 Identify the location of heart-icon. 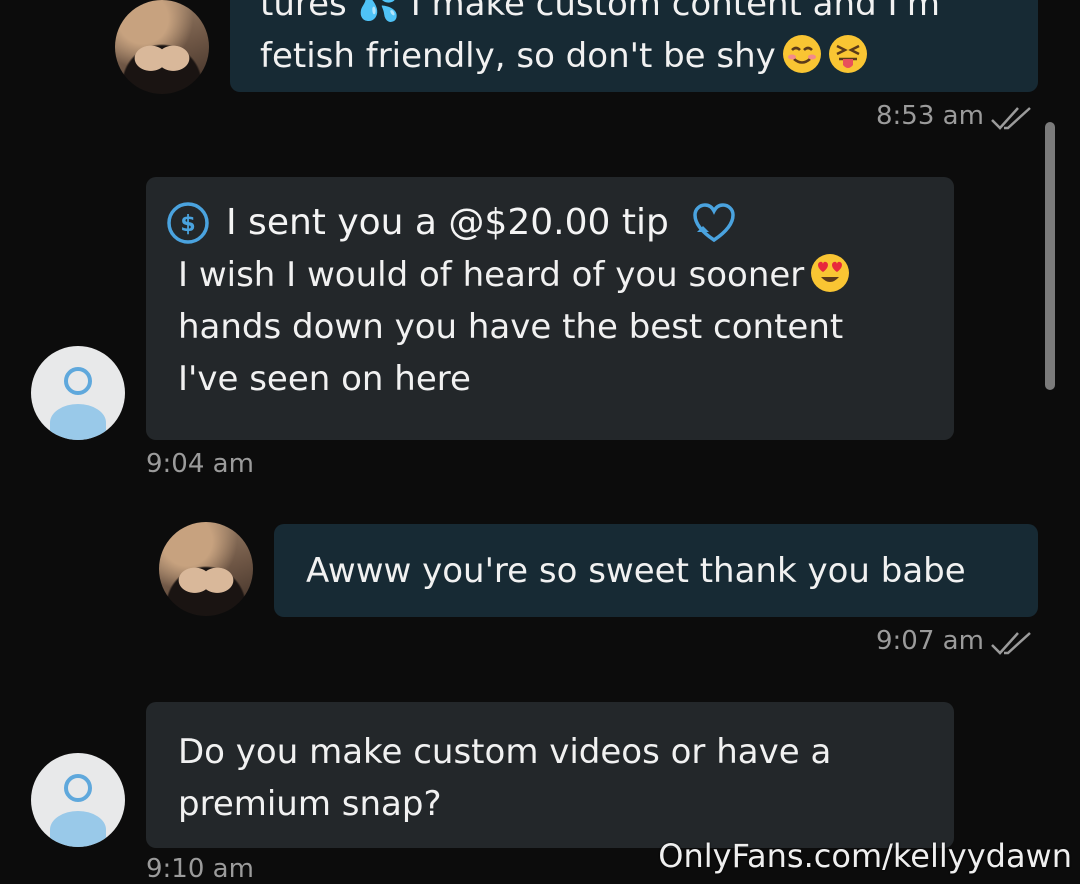
(714, 223).